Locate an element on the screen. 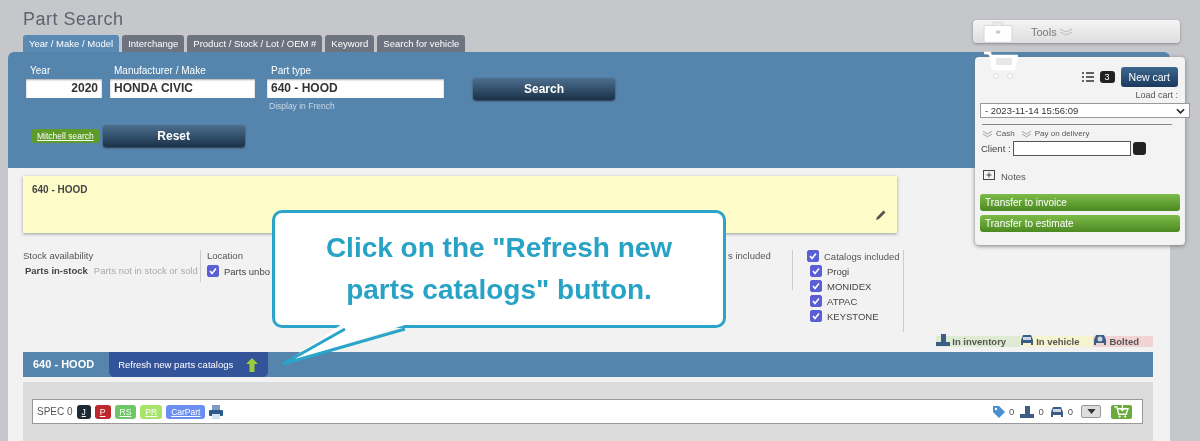  legend-label: In vehicle is located at coordinates (1058, 341).